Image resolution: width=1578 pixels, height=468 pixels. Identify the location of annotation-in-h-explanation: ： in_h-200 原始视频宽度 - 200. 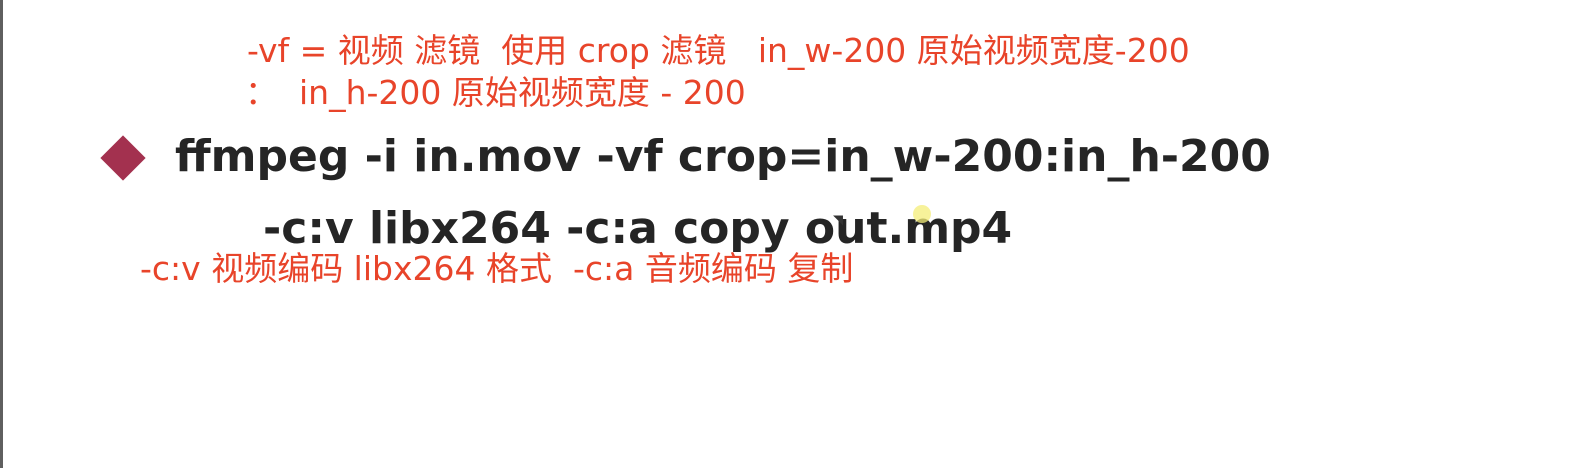
(495, 92).